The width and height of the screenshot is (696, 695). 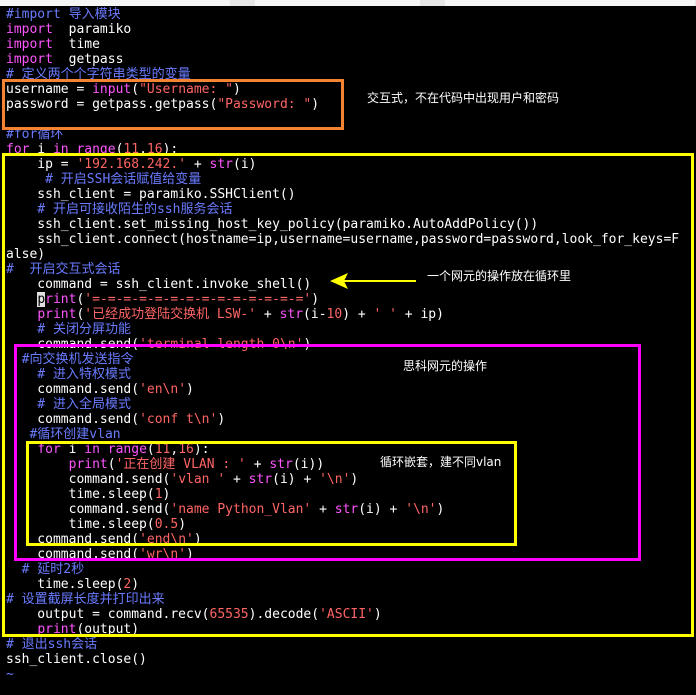 I want to click on code-line: import getpass, so click(x=351, y=59).